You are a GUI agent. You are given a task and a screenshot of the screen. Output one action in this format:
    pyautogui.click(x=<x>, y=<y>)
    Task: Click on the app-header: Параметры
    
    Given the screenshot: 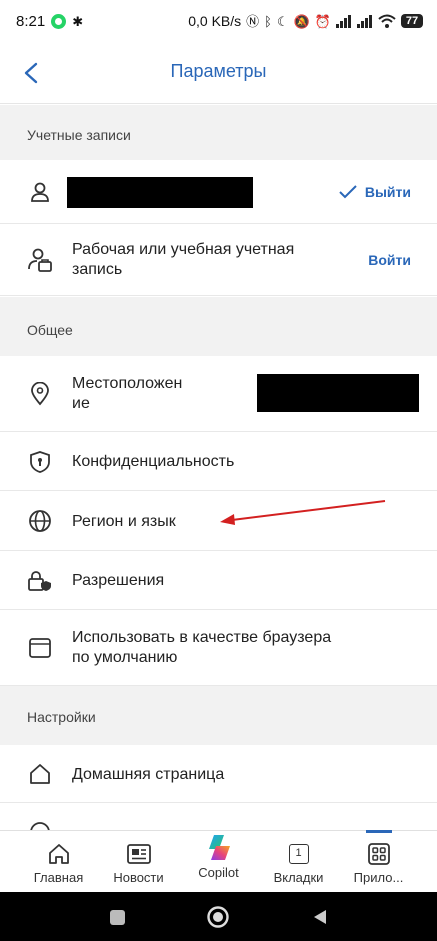 What is the action you would take?
    pyautogui.click(x=218, y=73)
    